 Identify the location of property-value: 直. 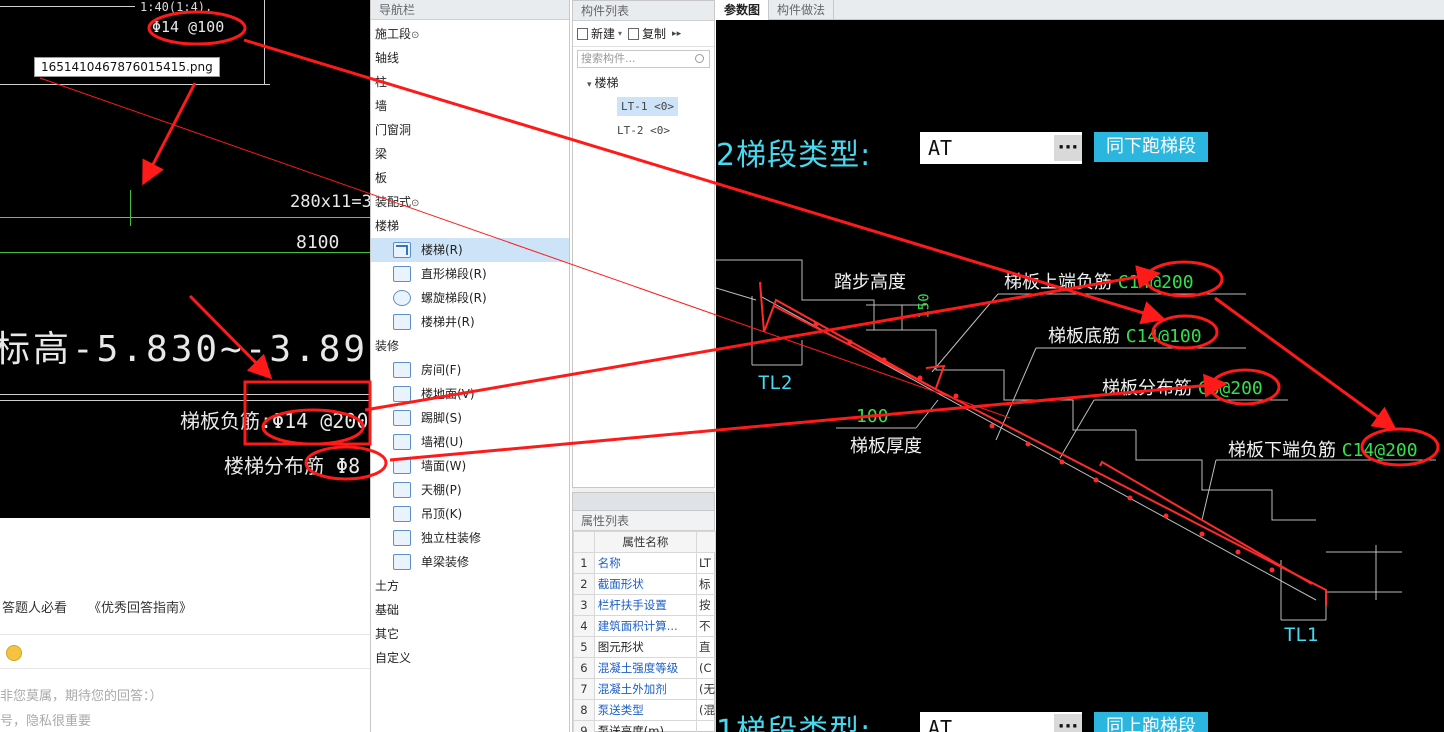
(706, 647).